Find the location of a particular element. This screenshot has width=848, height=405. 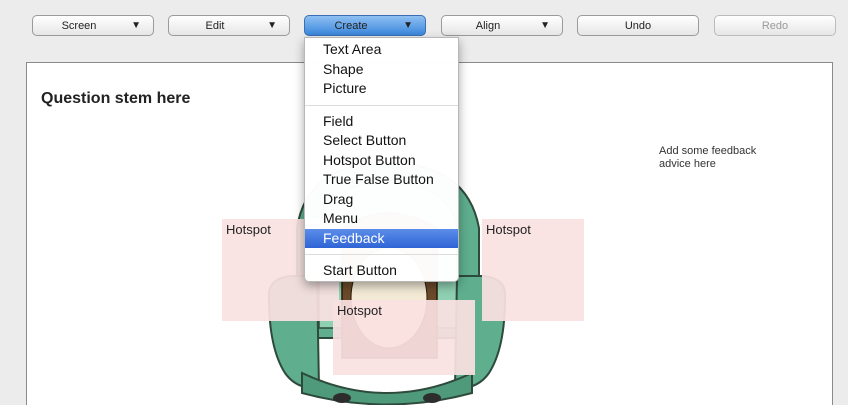

menu-item-drag: Drag is located at coordinates (381, 200).